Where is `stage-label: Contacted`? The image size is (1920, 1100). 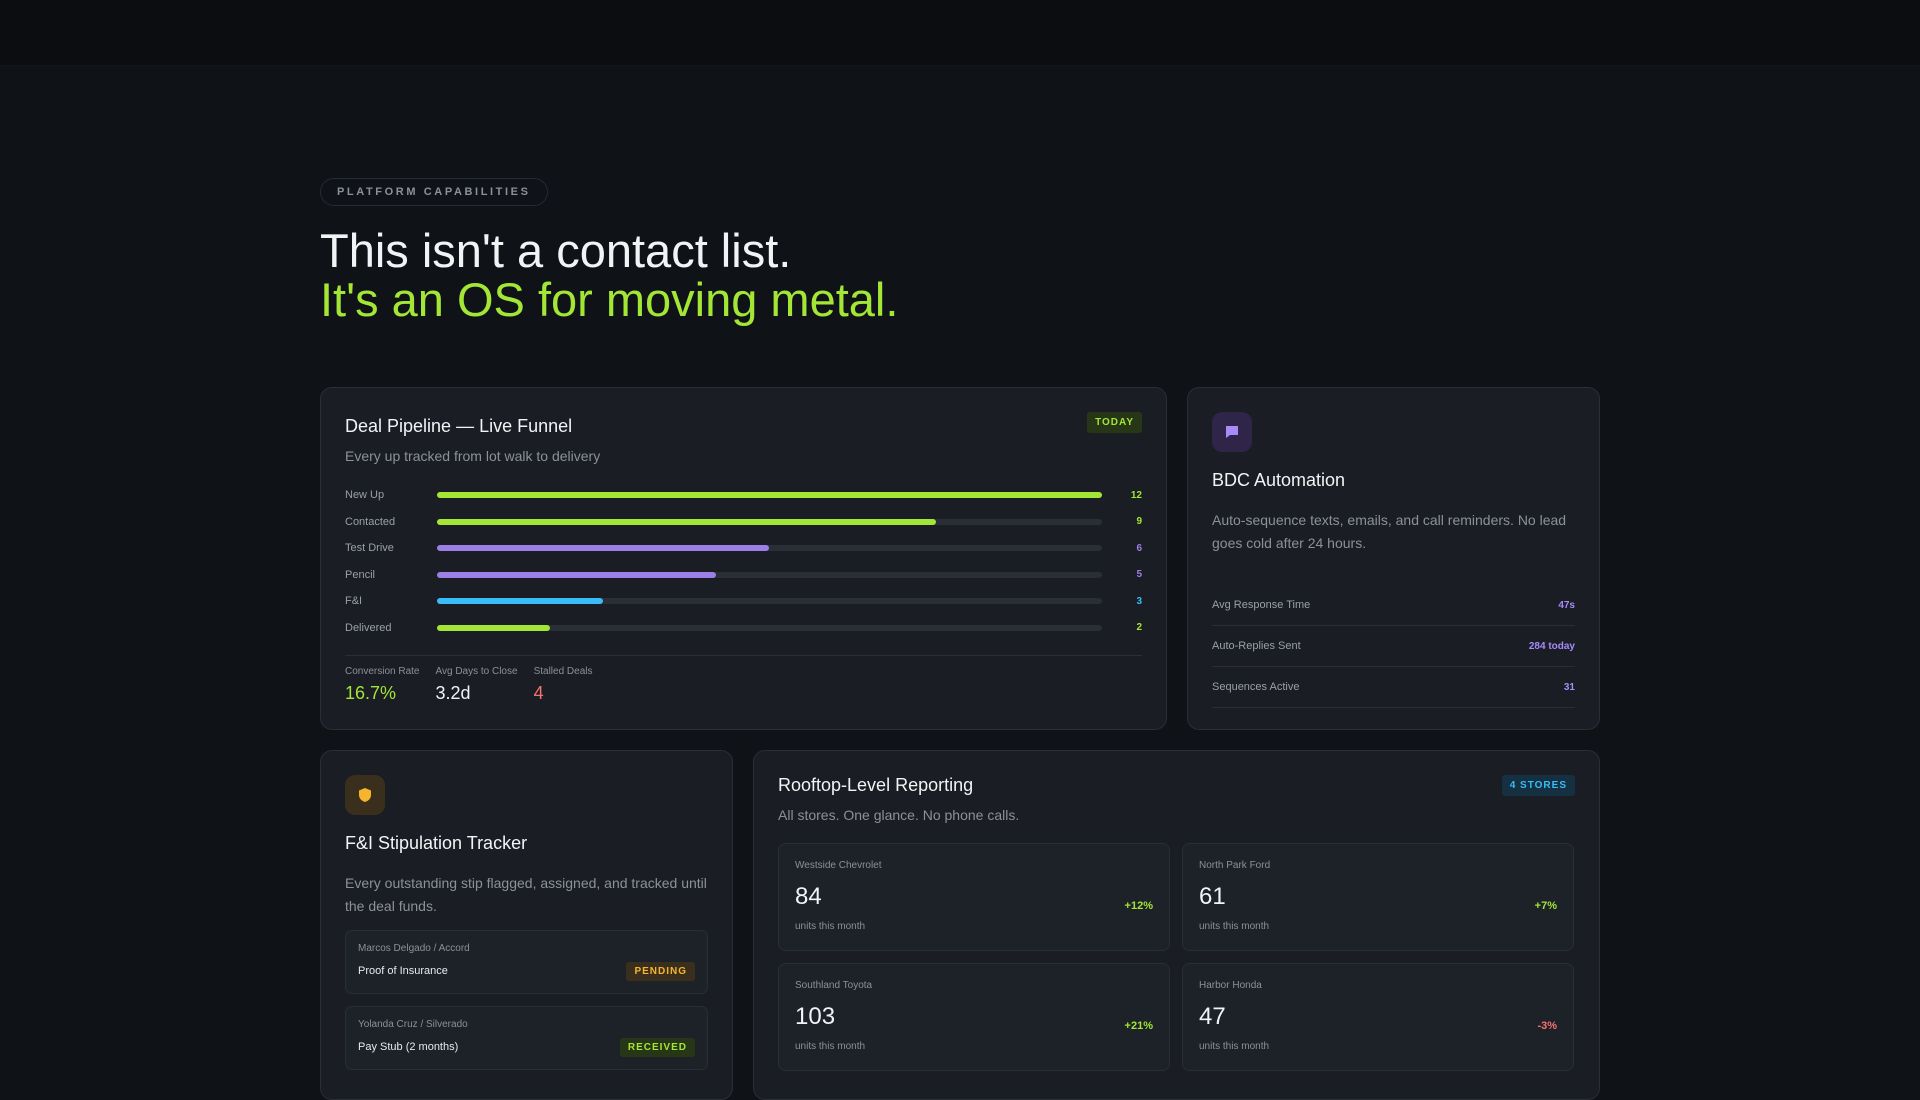
stage-label: Contacted is located at coordinates (370, 521).